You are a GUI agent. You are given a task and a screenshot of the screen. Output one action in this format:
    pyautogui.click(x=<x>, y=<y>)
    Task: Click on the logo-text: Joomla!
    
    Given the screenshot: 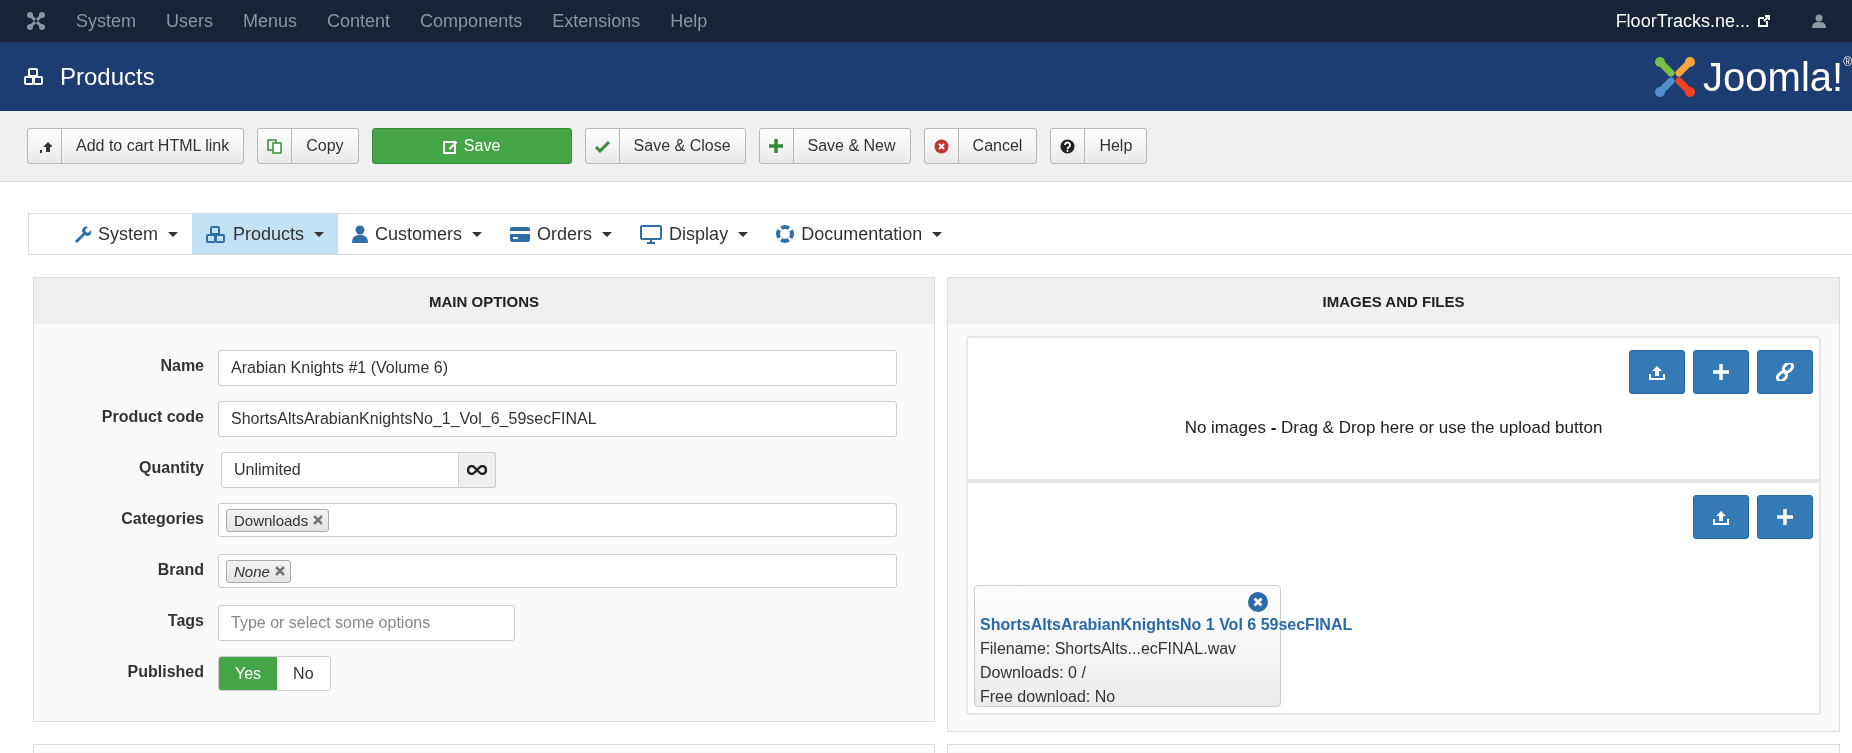 What is the action you would take?
    pyautogui.click(x=1773, y=76)
    